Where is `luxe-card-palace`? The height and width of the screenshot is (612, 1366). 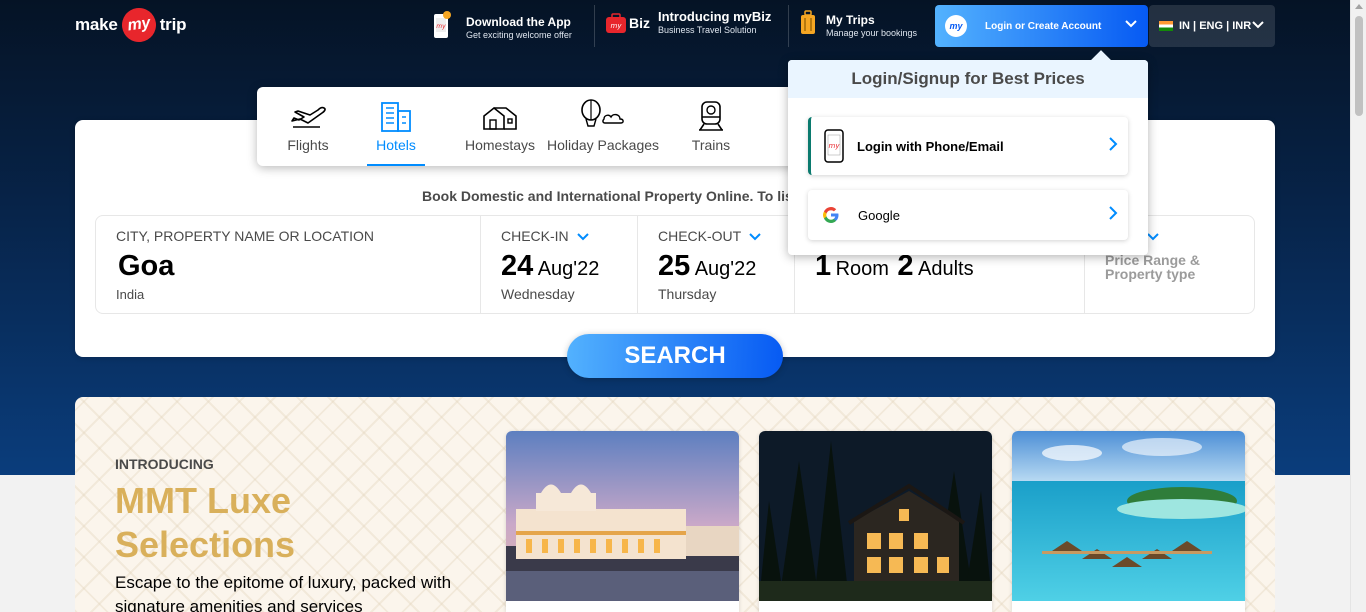 luxe-card-palace is located at coordinates (622, 521).